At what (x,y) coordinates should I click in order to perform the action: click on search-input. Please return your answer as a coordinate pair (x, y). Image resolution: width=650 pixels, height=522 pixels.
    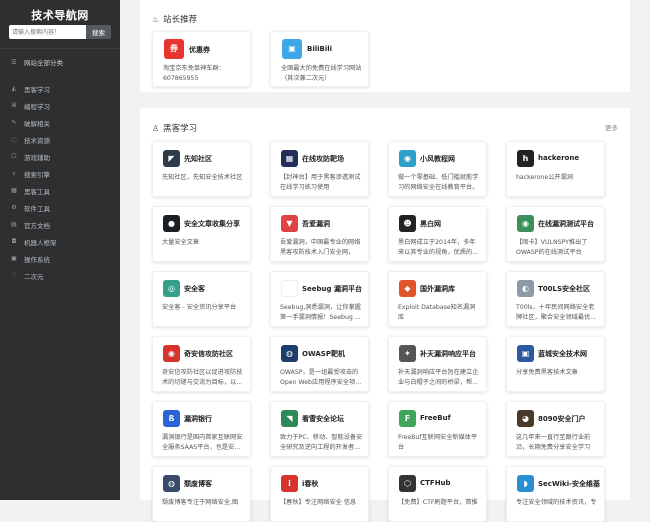
    Looking at the image, I should click on (47, 32).